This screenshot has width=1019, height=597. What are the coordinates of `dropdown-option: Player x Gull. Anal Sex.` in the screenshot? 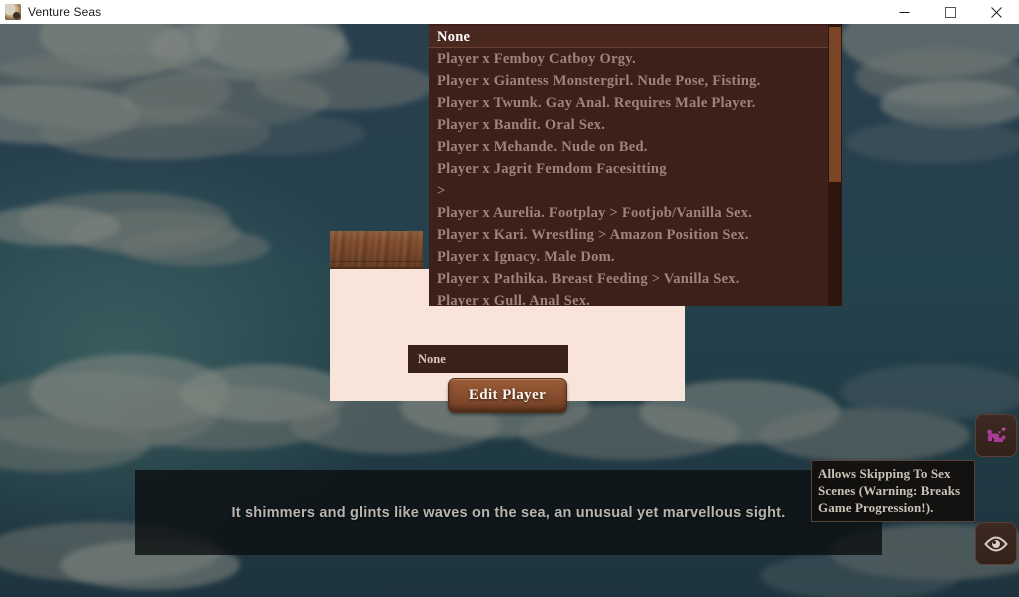 It's located at (628, 298).